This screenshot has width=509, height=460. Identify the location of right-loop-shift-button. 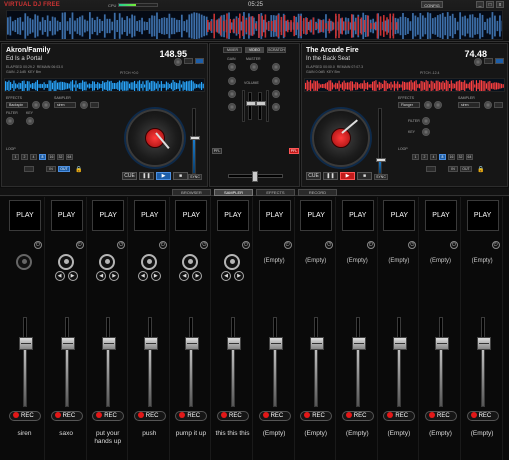
(431, 169).